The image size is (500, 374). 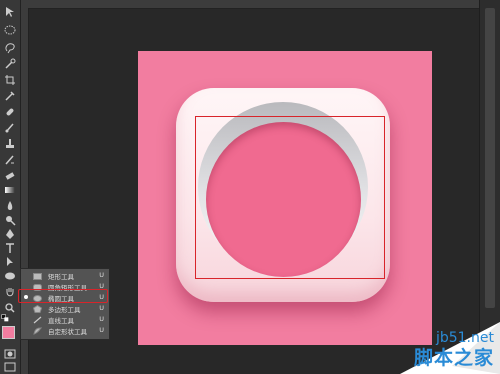 I want to click on flyout-item-label: 直线工具, so click(x=61, y=321).